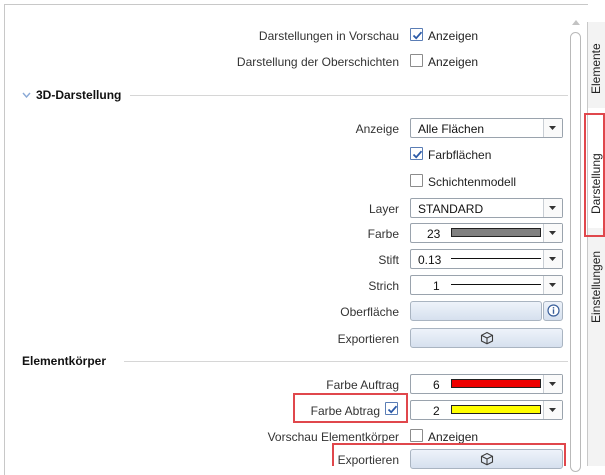 Image resolution: width=605 pixels, height=475 pixels. What do you see at coordinates (472, 182) in the screenshot?
I see `schichtenmodell-label: Schichtenmodell` at bounding box center [472, 182].